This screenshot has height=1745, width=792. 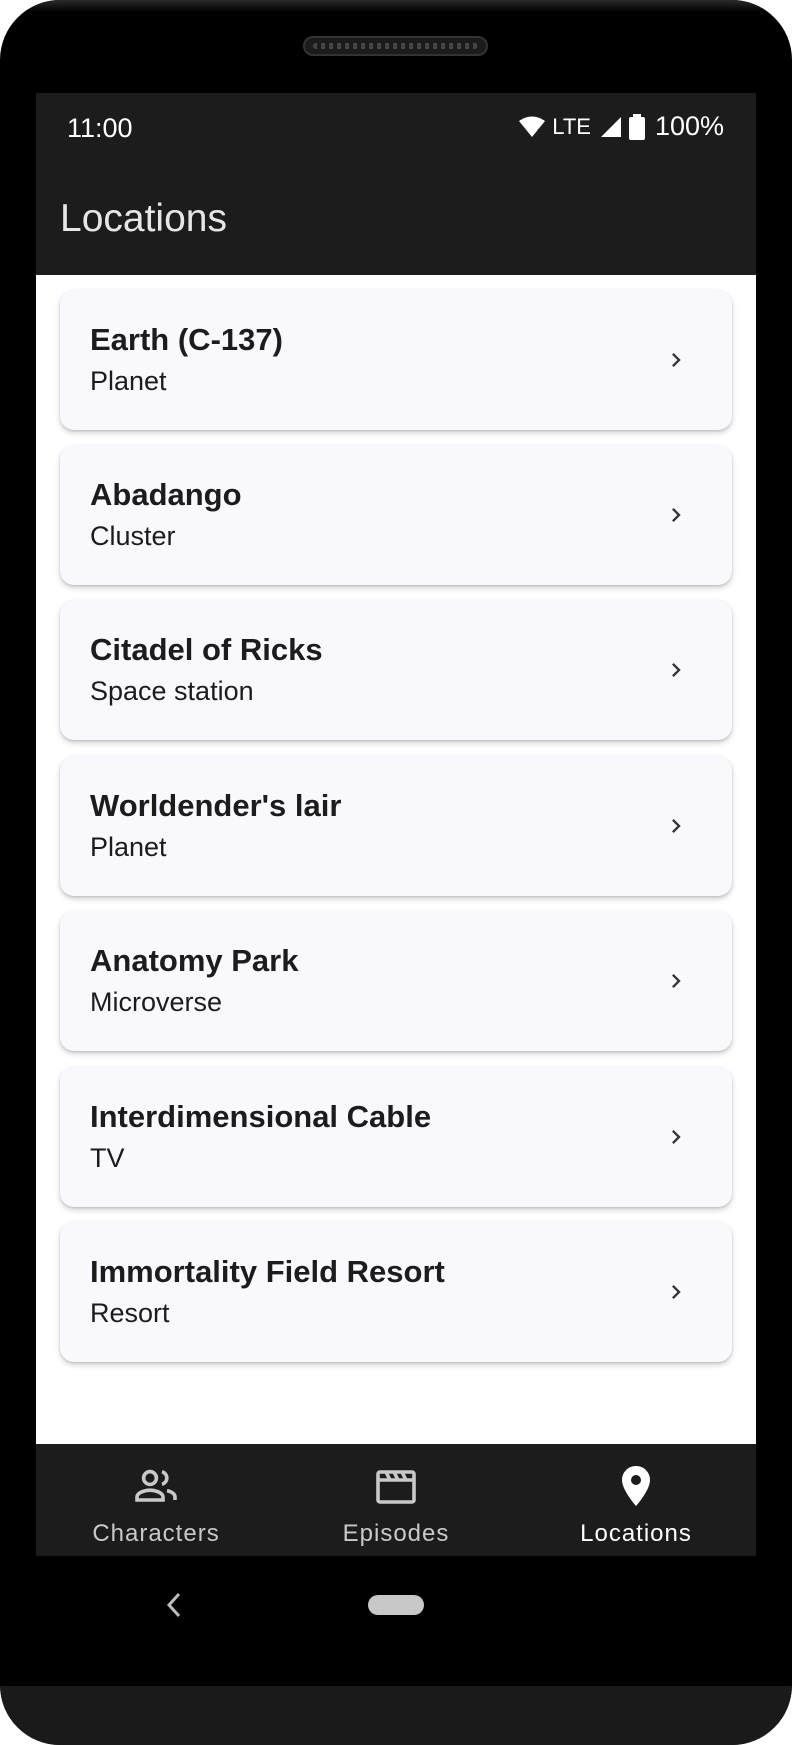 What do you see at coordinates (143, 218) in the screenshot?
I see `page-title: Locations` at bounding box center [143, 218].